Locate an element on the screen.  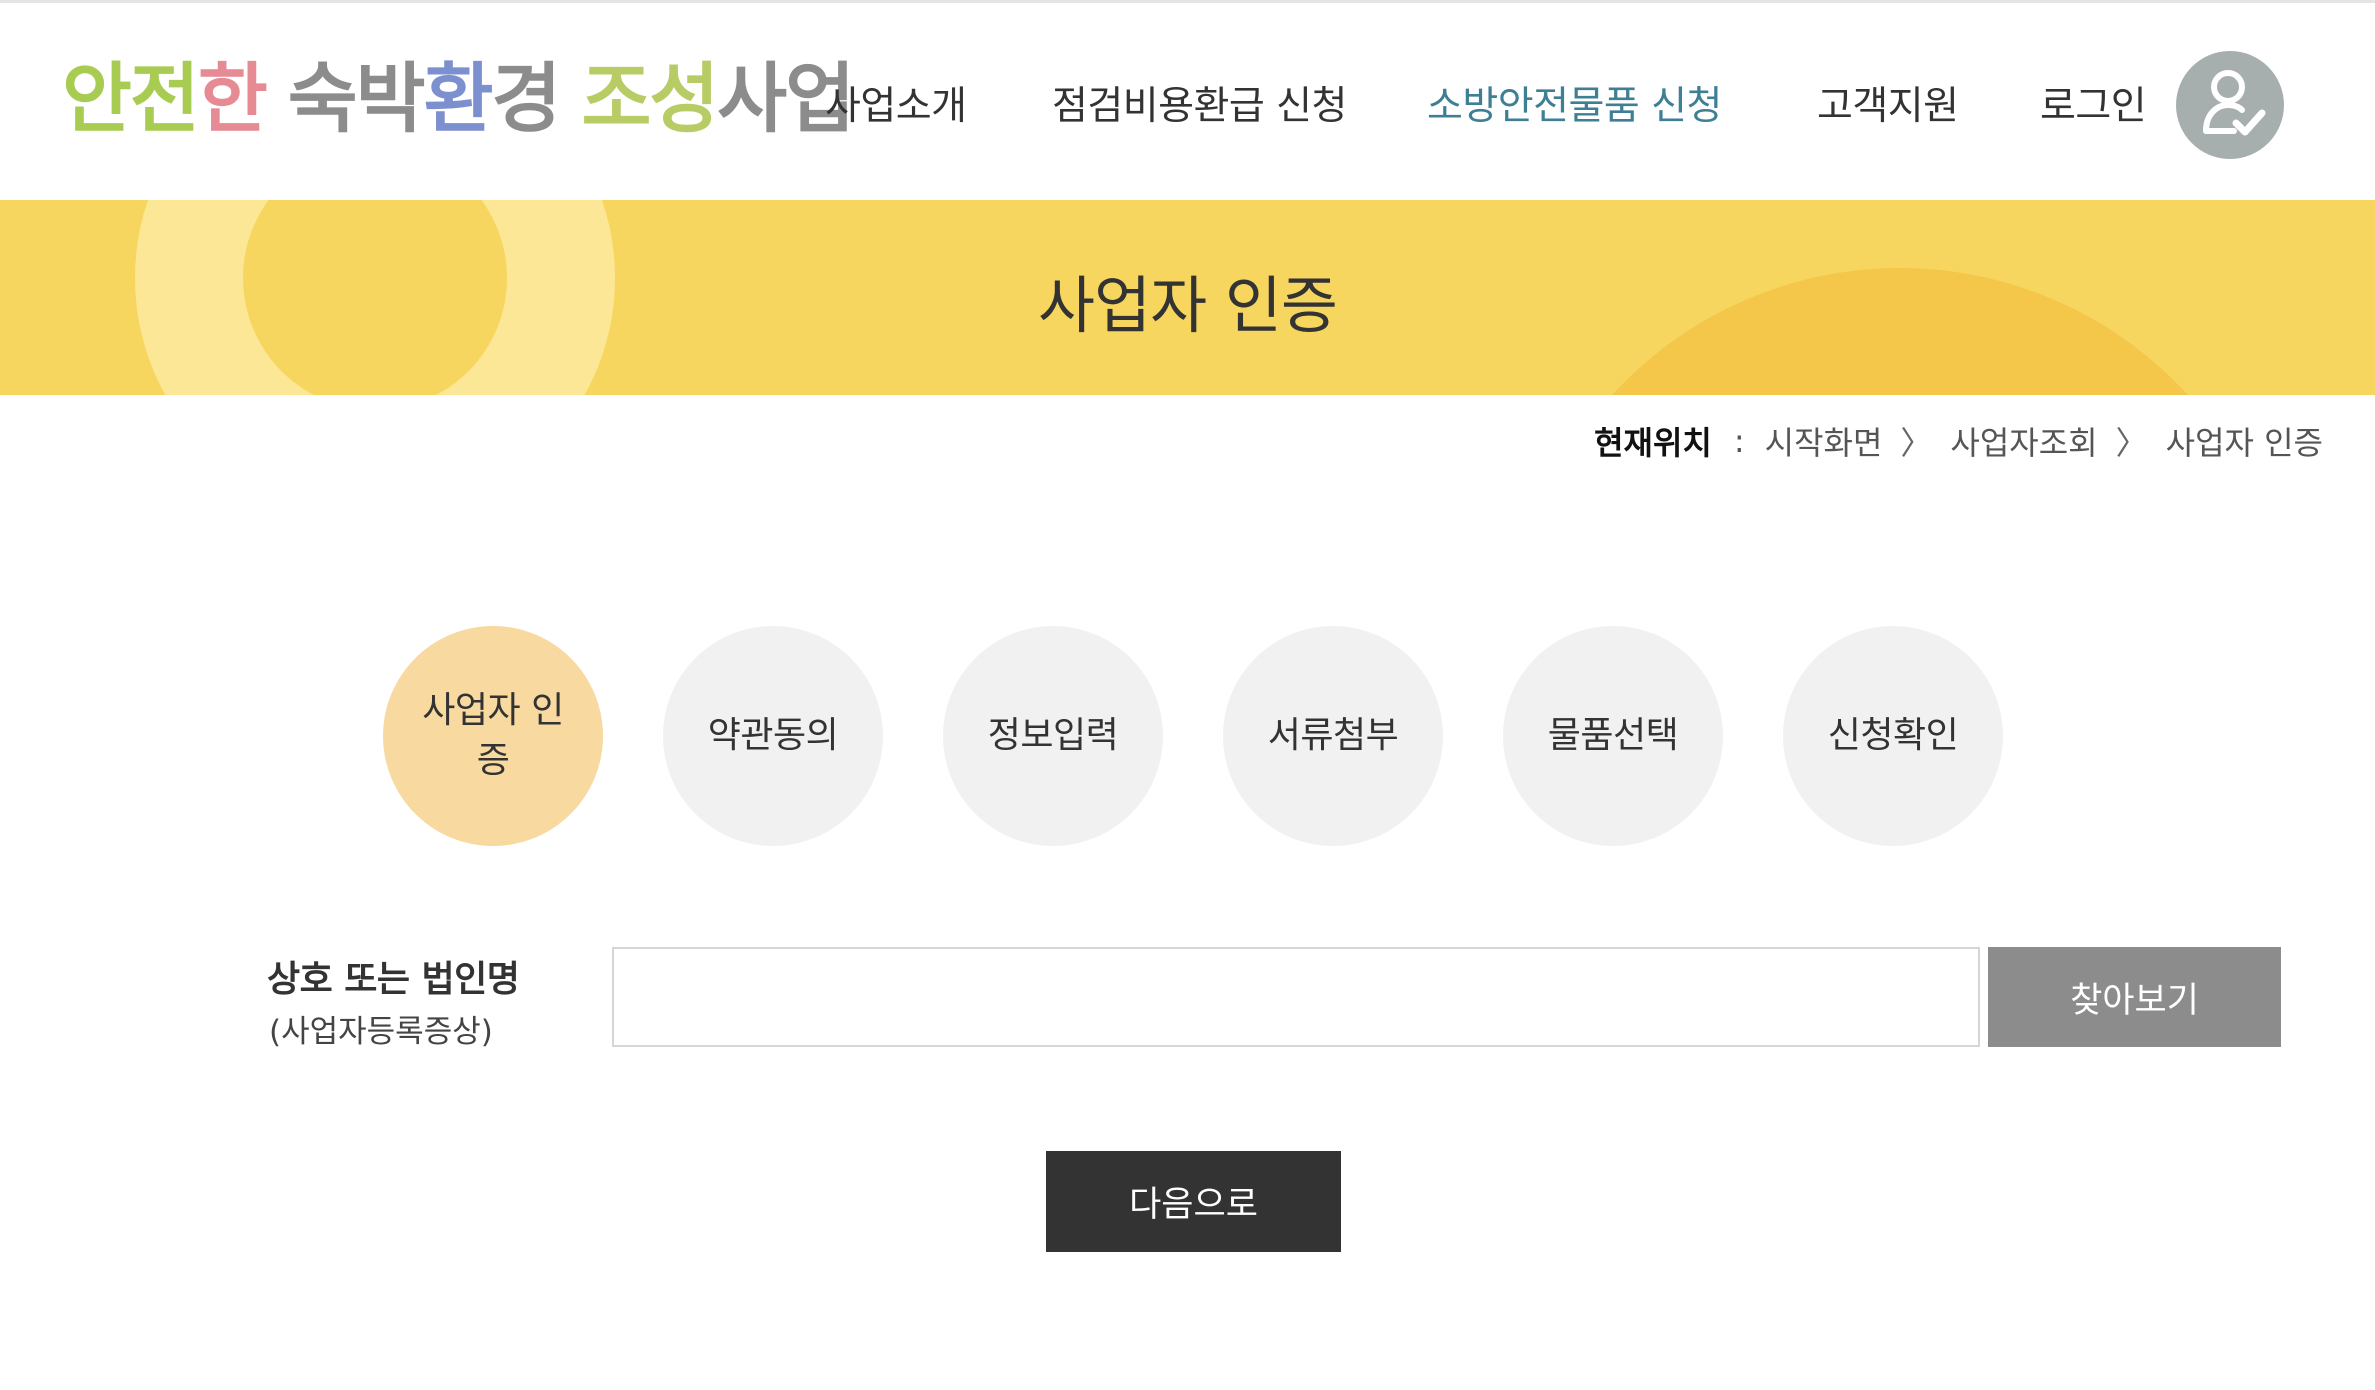
logo-segment: 조성 is located at coordinates (650, 98).